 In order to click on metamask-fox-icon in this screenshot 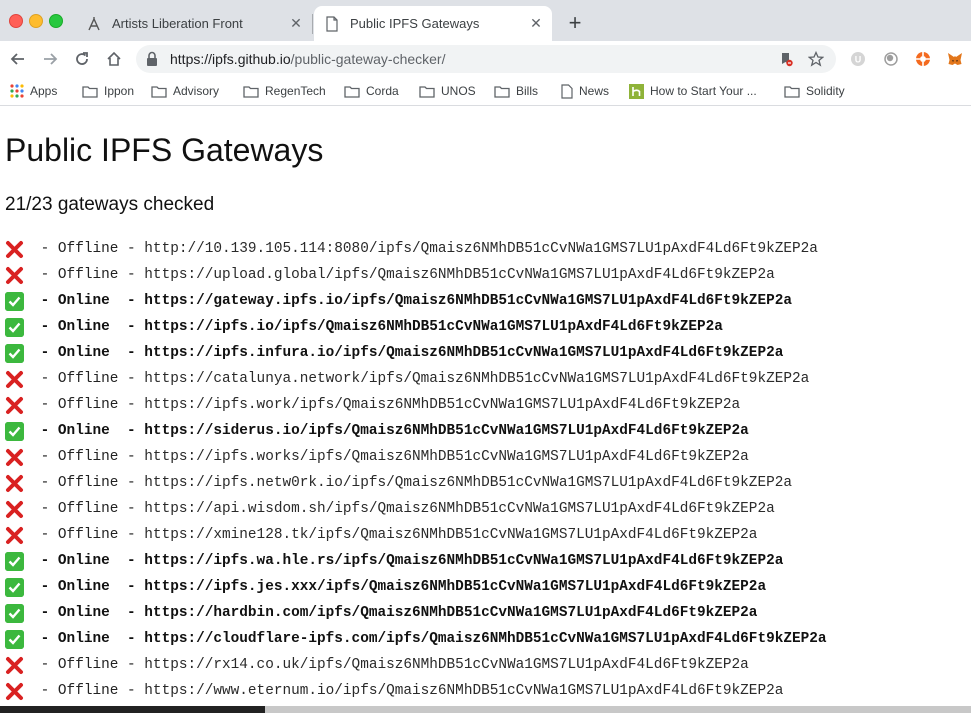, I will do `click(955, 59)`.